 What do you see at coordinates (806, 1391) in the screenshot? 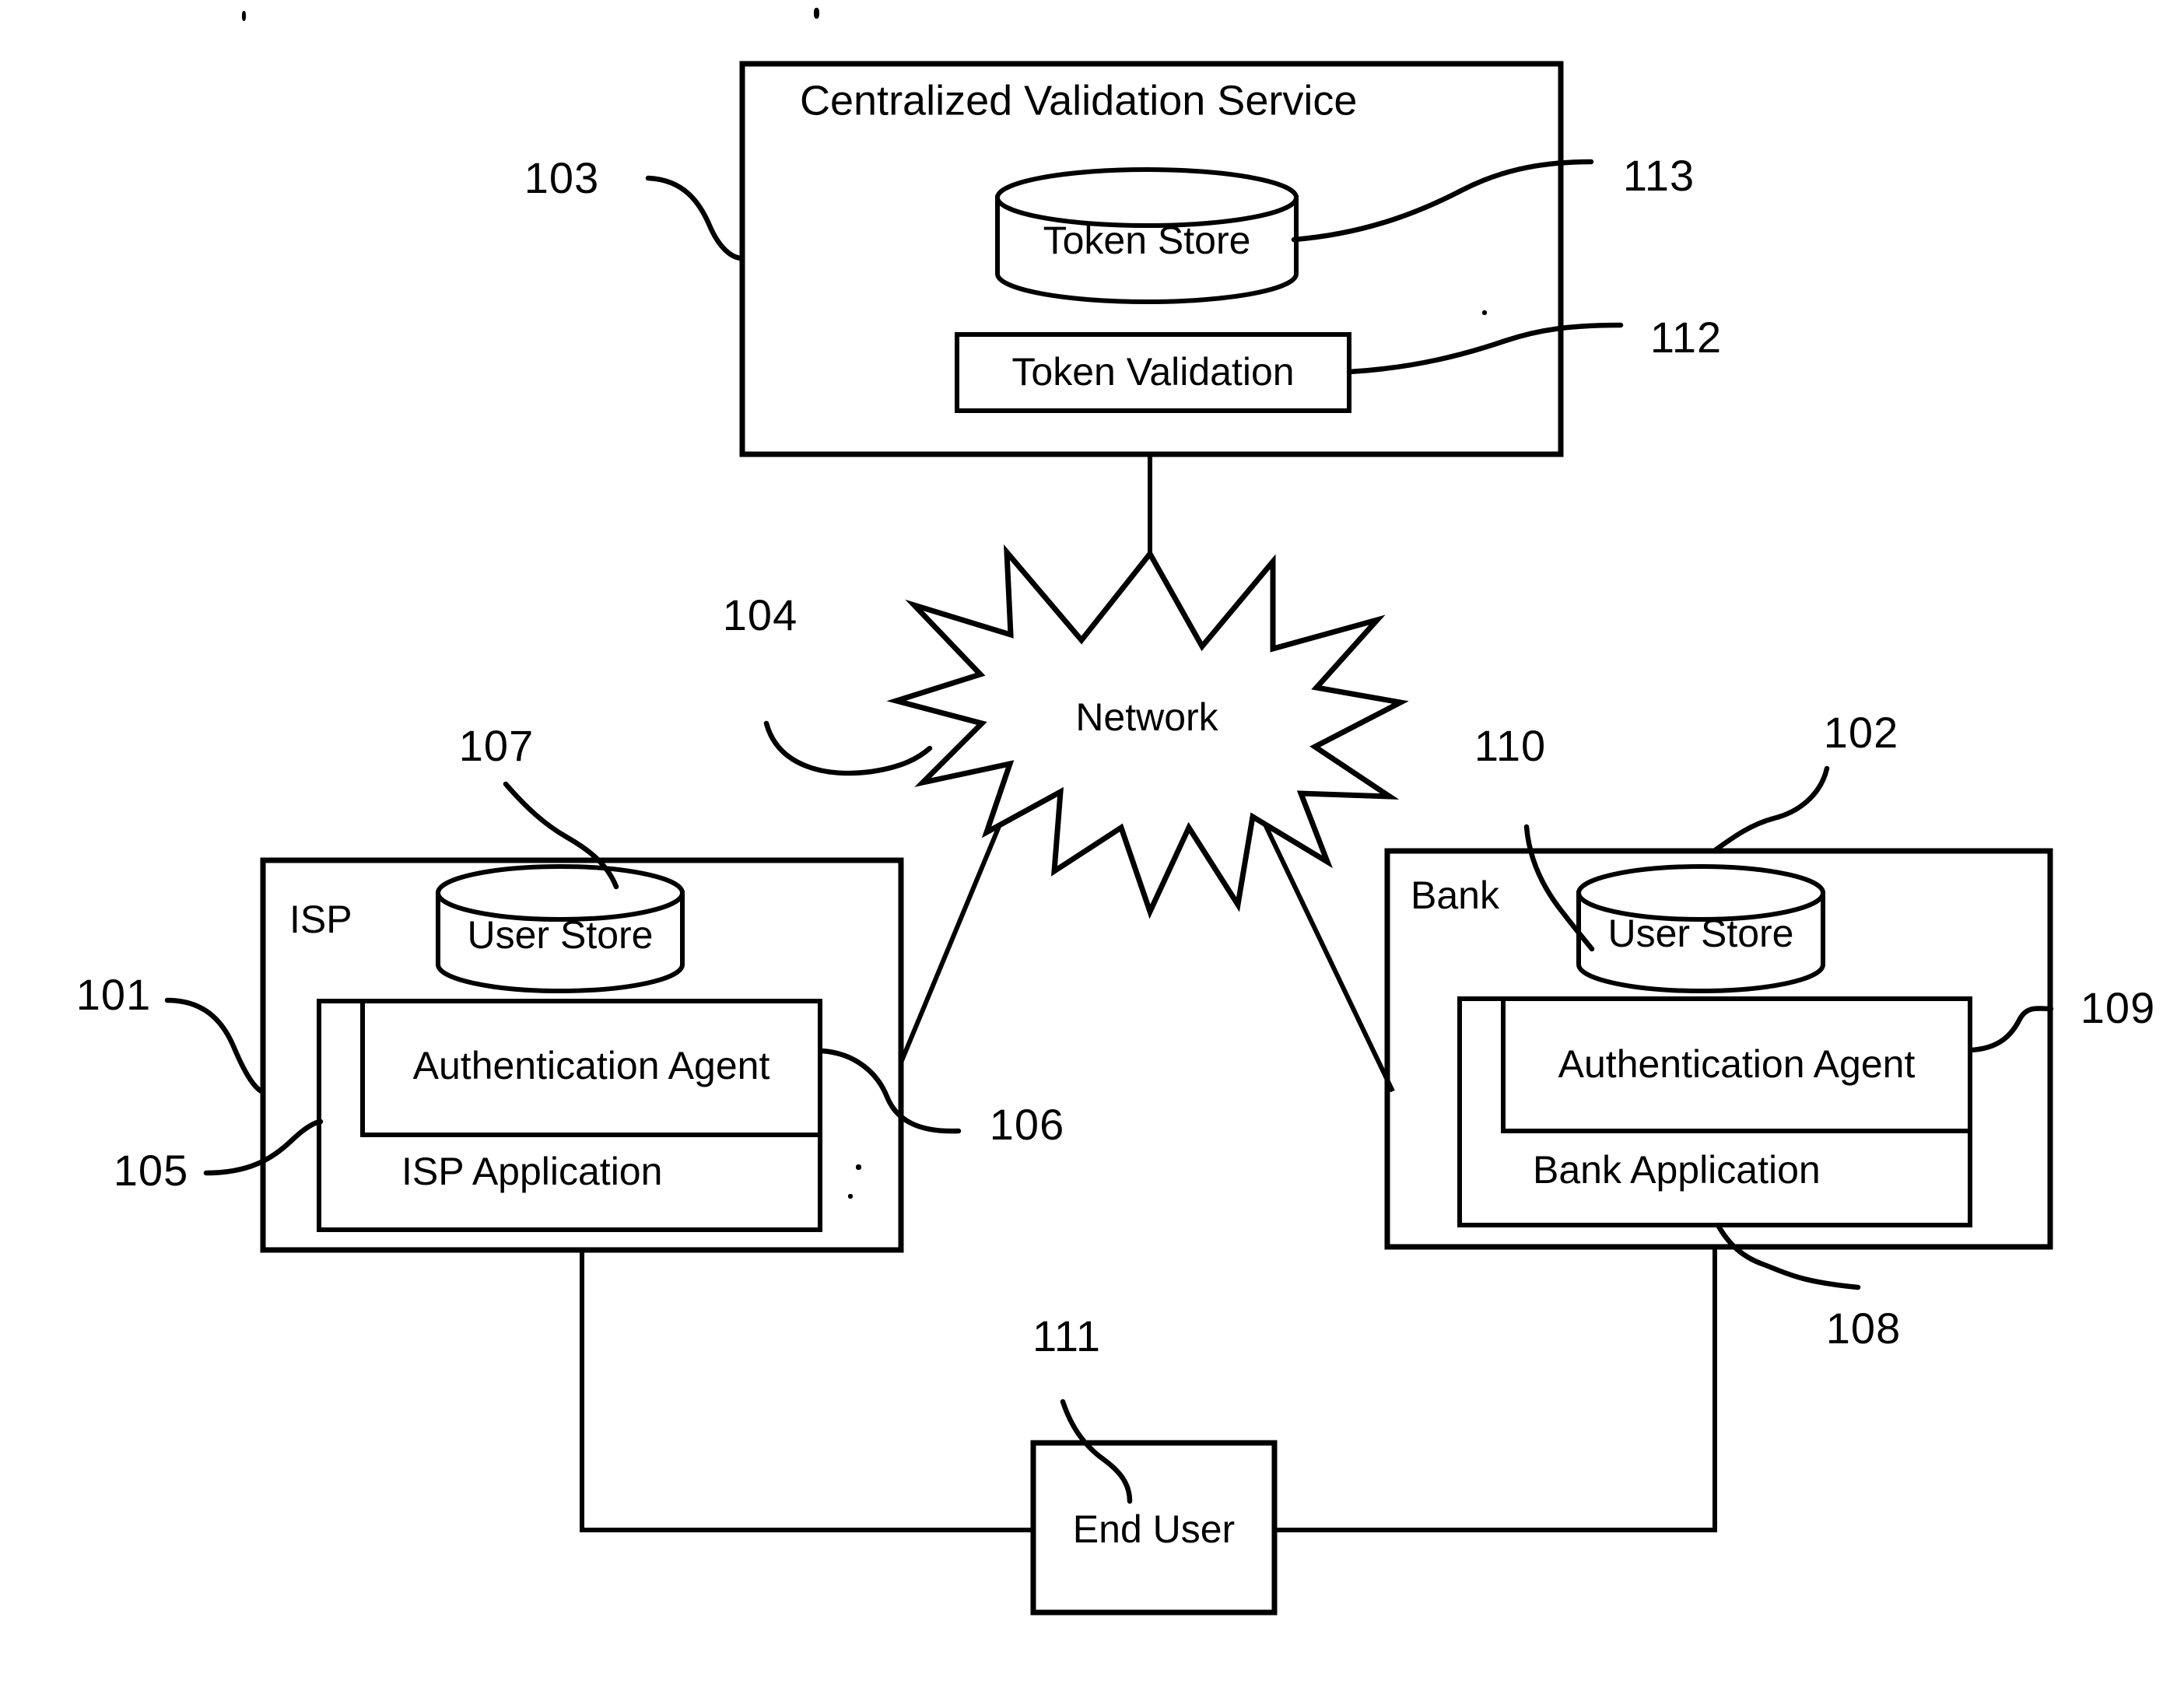
I see `connector-isp-enduser` at bounding box center [806, 1391].